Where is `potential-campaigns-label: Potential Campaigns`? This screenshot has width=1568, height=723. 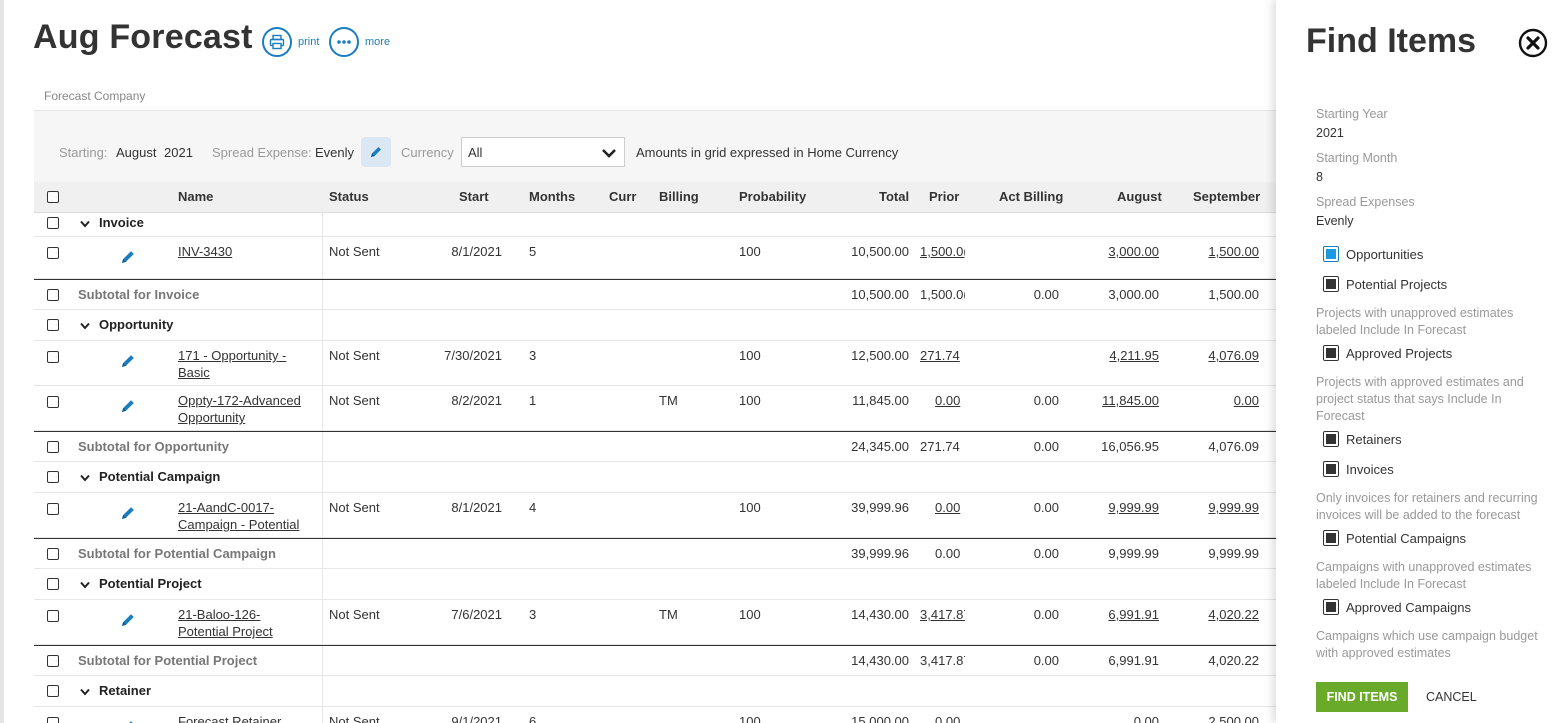 potential-campaigns-label: Potential Campaigns is located at coordinates (1406, 538).